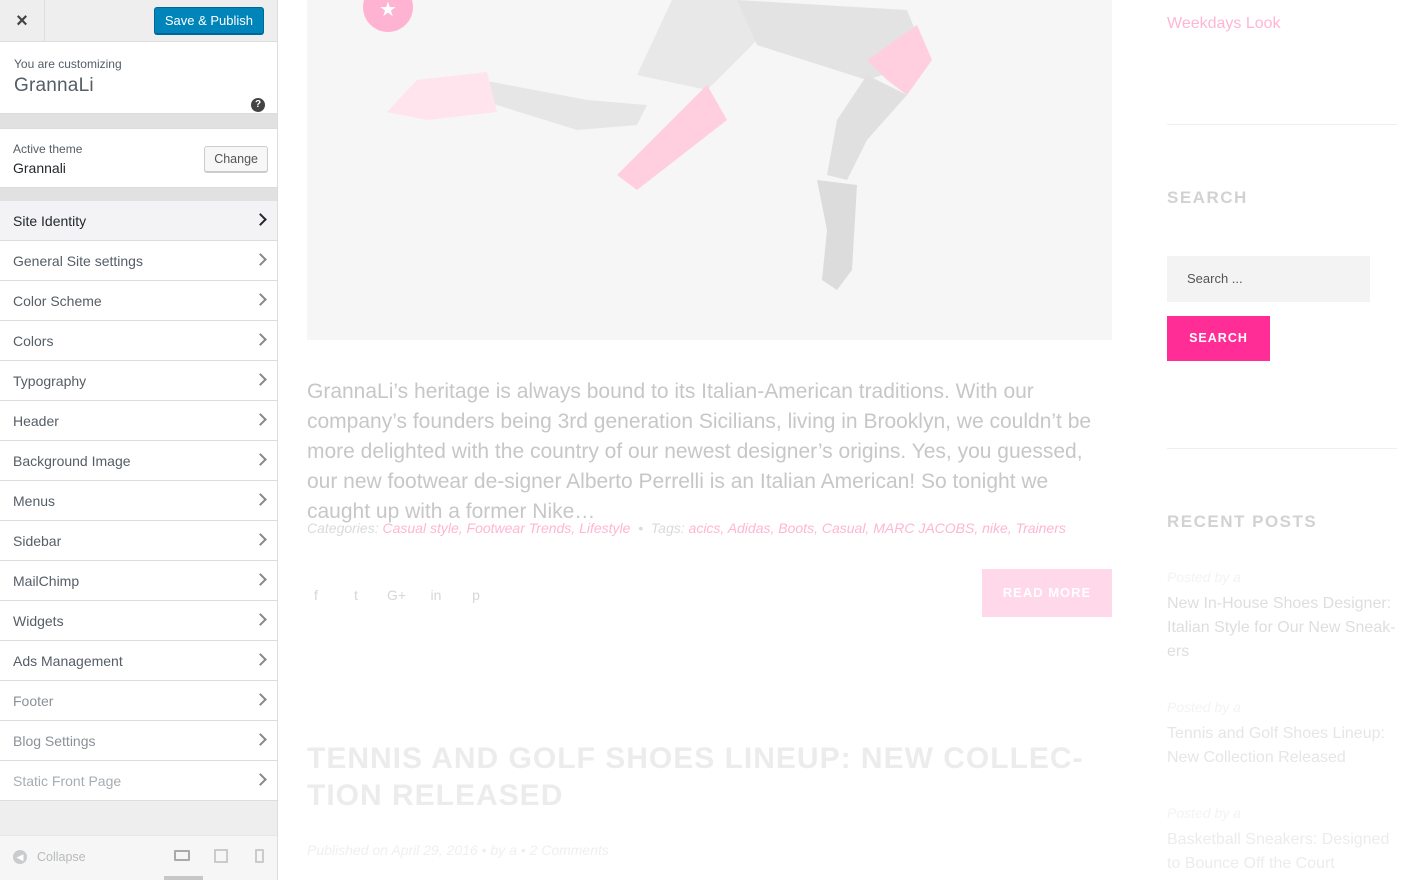 This screenshot has height=880, width=1425. I want to click on section-menus: Menus, so click(138, 501).